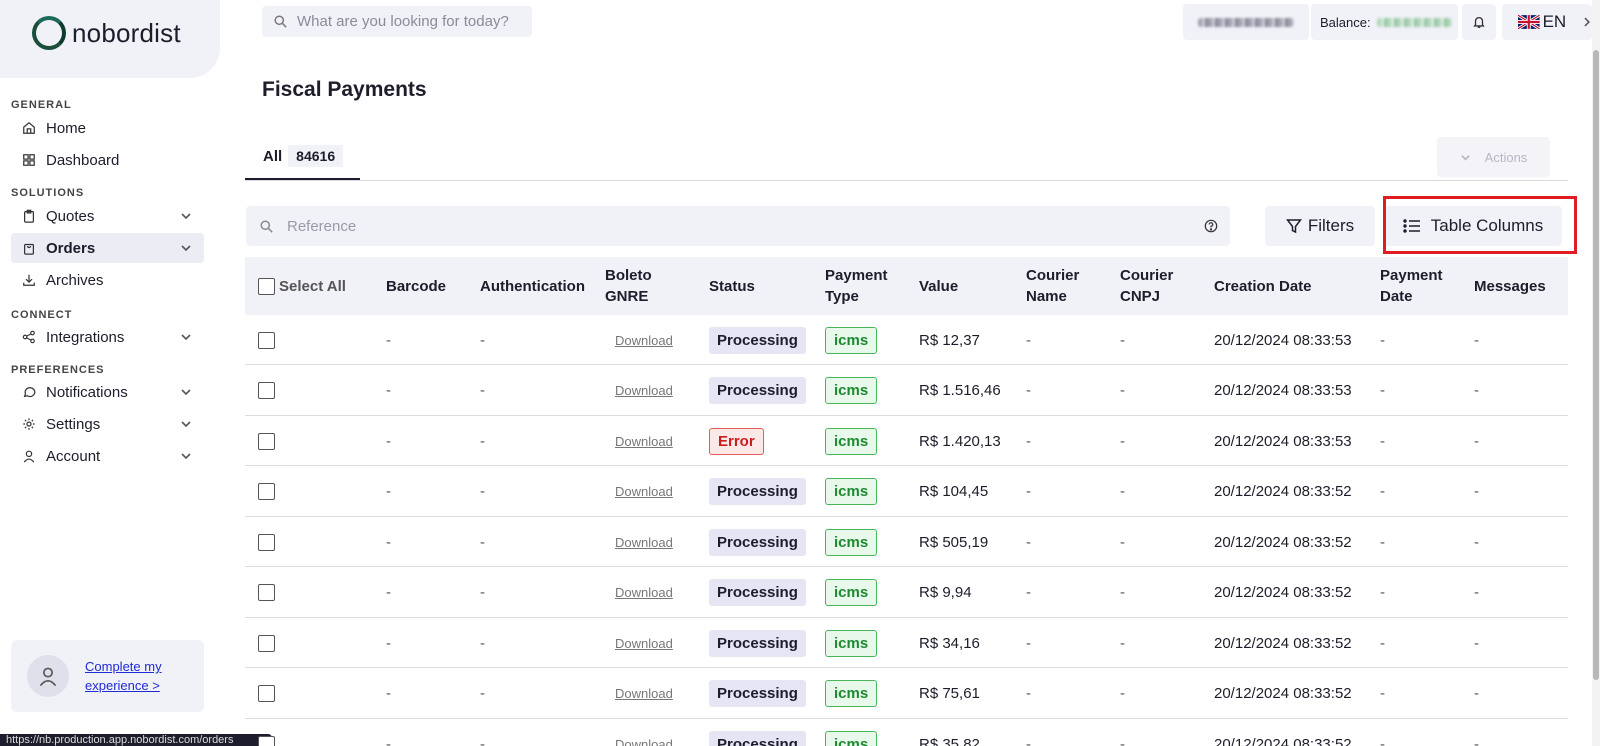 This screenshot has height=746, width=1600. Describe the element at coordinates (130, 676) in the screenshot. I see `complete-experience-link: Complete my experience >` at that location.